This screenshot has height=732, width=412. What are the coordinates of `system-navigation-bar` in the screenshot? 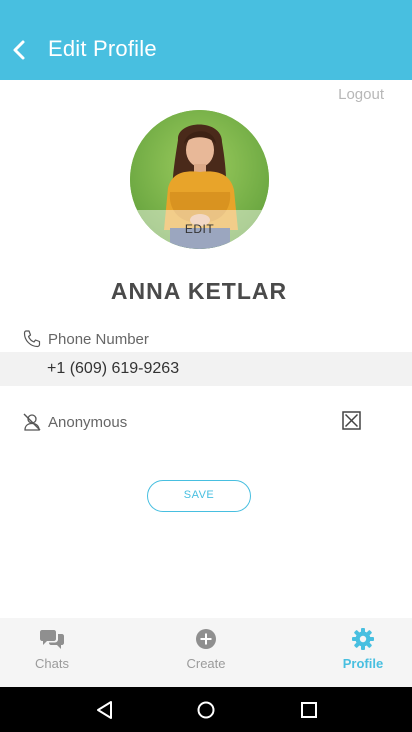 It's located at (206, 709).